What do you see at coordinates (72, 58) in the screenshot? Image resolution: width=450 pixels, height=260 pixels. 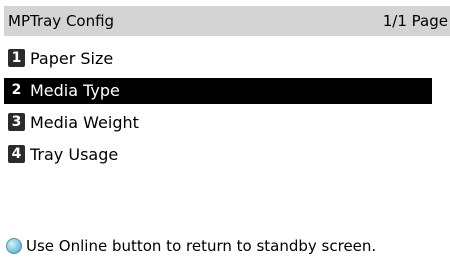 I see `menu-item-label: Paper Size` at bounding box center [72, 58].